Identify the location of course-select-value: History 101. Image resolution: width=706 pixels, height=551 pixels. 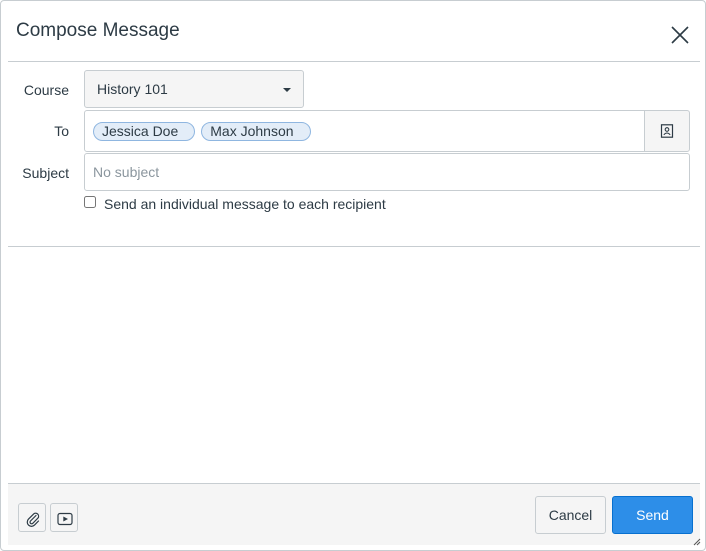
(132, 89).